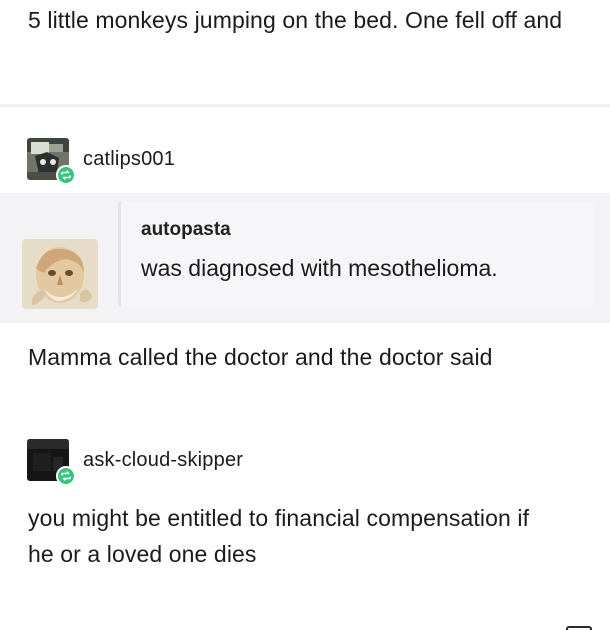  I want to click on reblog-username: catlips001, so click(129, 159).